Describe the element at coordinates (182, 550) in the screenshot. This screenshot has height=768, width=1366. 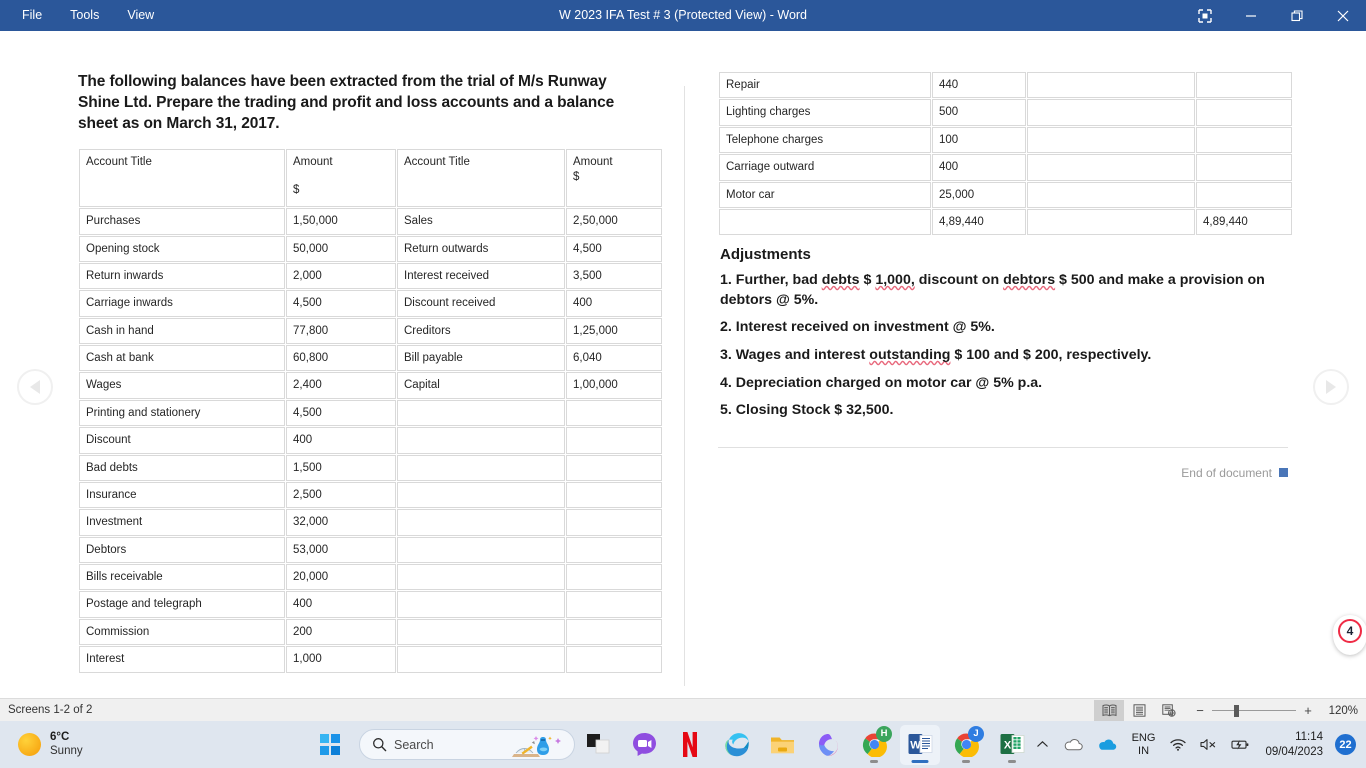
I see `cell-c1: Debtors` at that location.